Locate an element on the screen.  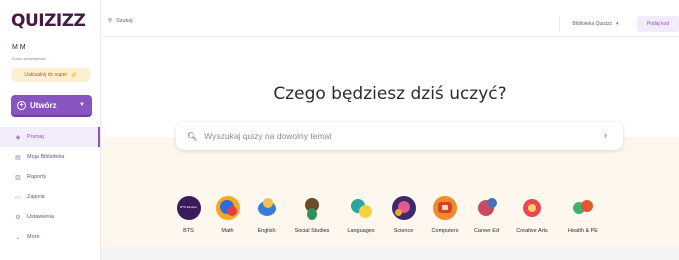
quizizz-logo: QUIZIZZ is located at coordinates (48, 21).